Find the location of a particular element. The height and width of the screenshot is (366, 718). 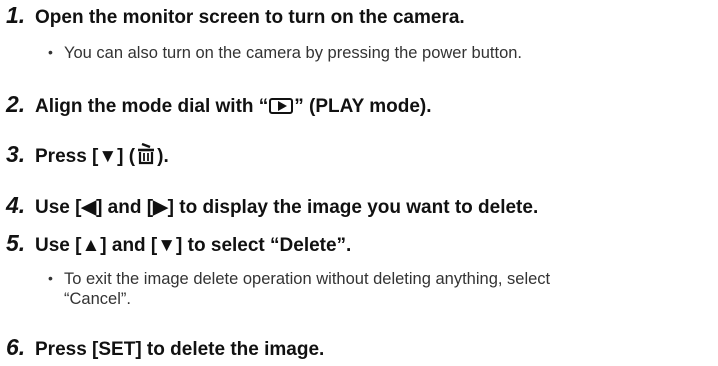

step-6: 6. Press [SET] to delete the image. is located at coordinates (165, 347).